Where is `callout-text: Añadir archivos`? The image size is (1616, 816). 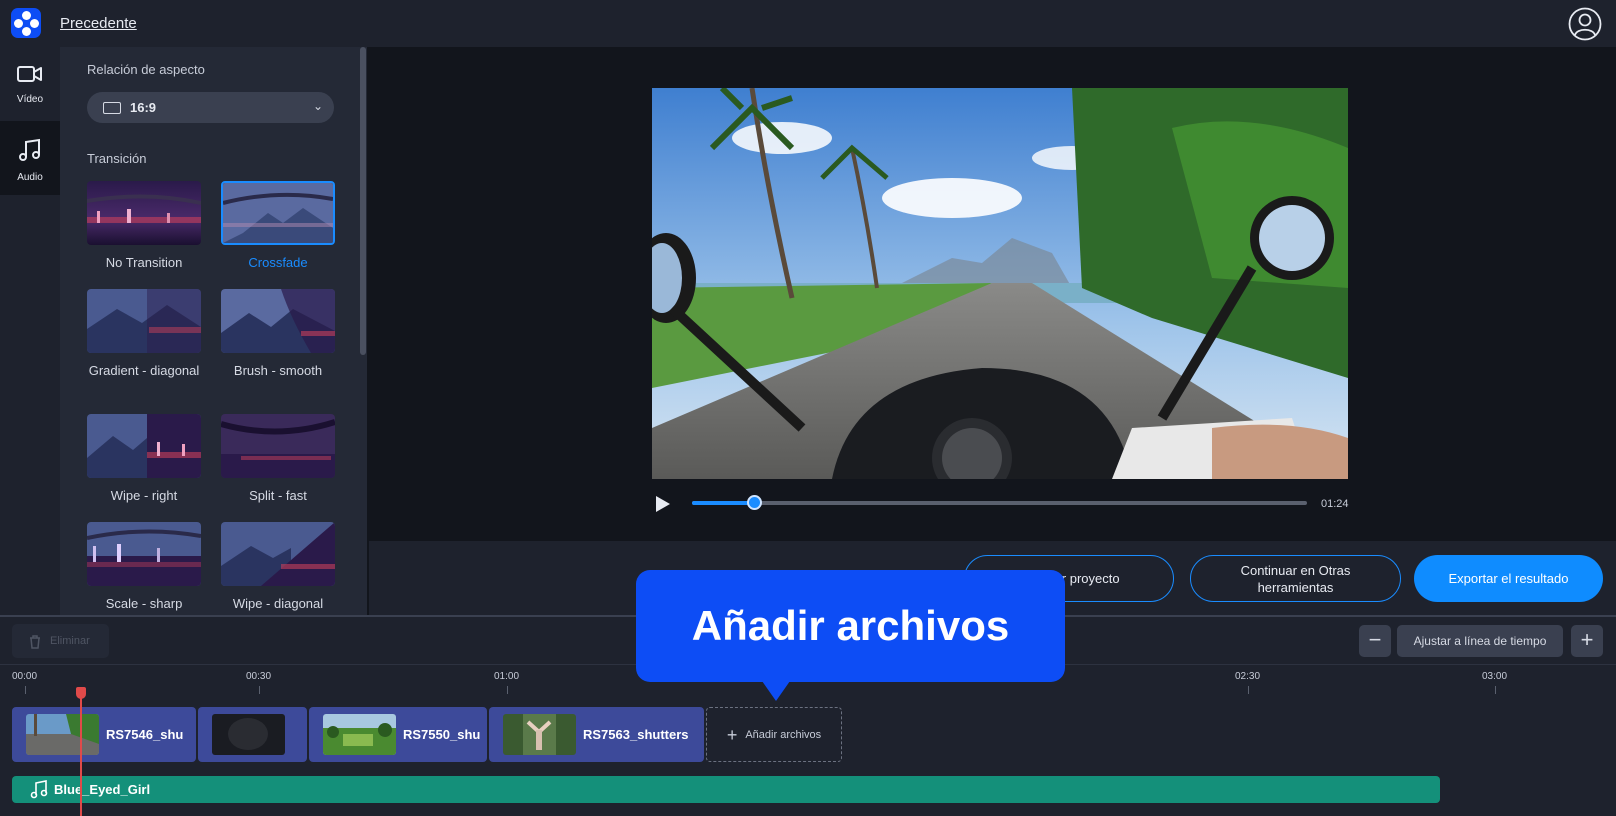
callout-text: Añadir archivos is located at coordinates (850, 625).